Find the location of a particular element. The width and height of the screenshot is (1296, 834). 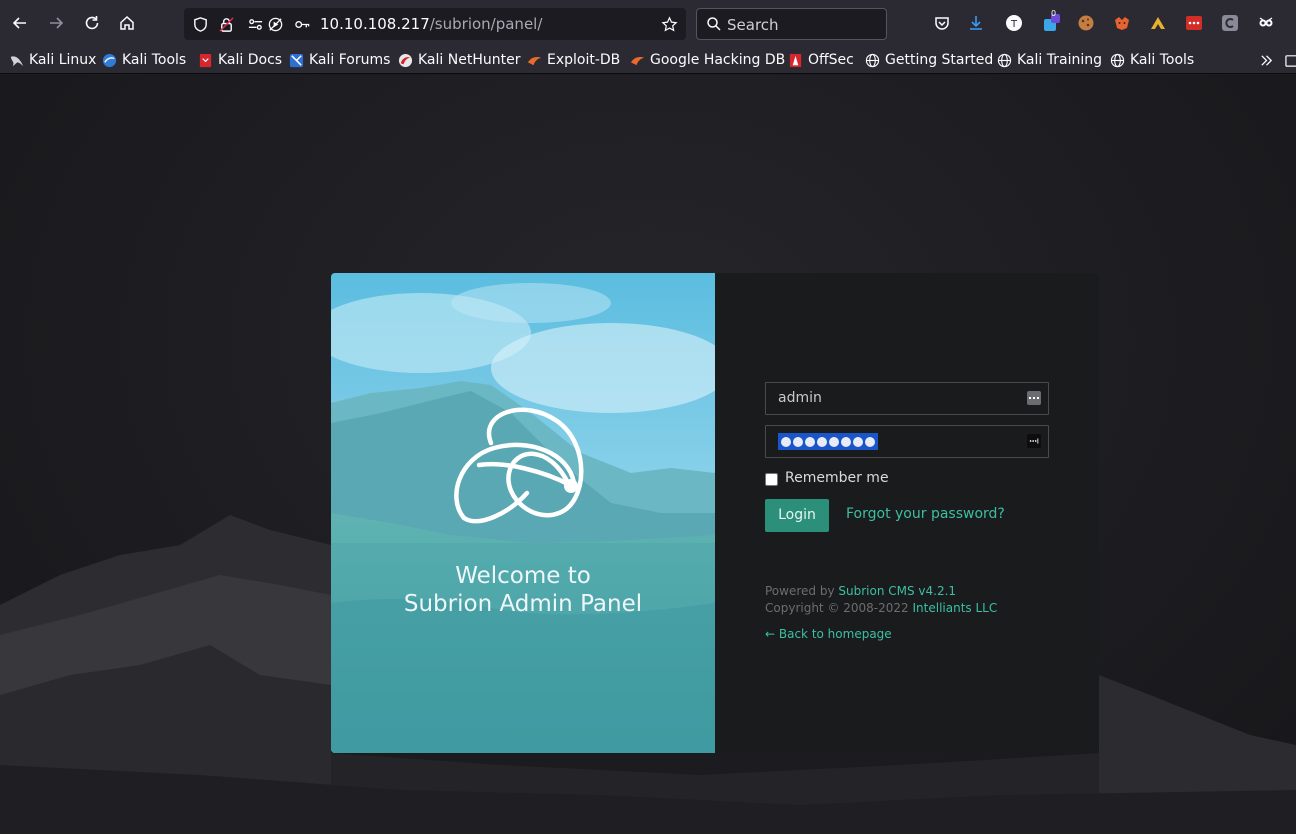

key-icon is located at coordinates (302, 24).